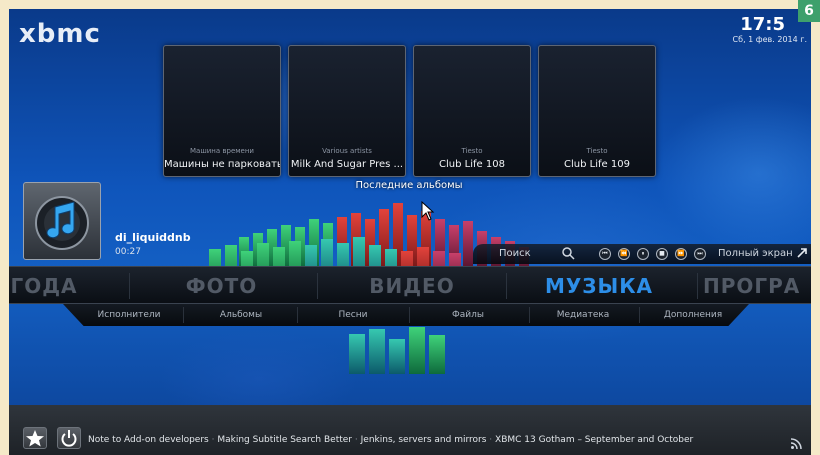  I want to click on power-icon, so click(69, 438).